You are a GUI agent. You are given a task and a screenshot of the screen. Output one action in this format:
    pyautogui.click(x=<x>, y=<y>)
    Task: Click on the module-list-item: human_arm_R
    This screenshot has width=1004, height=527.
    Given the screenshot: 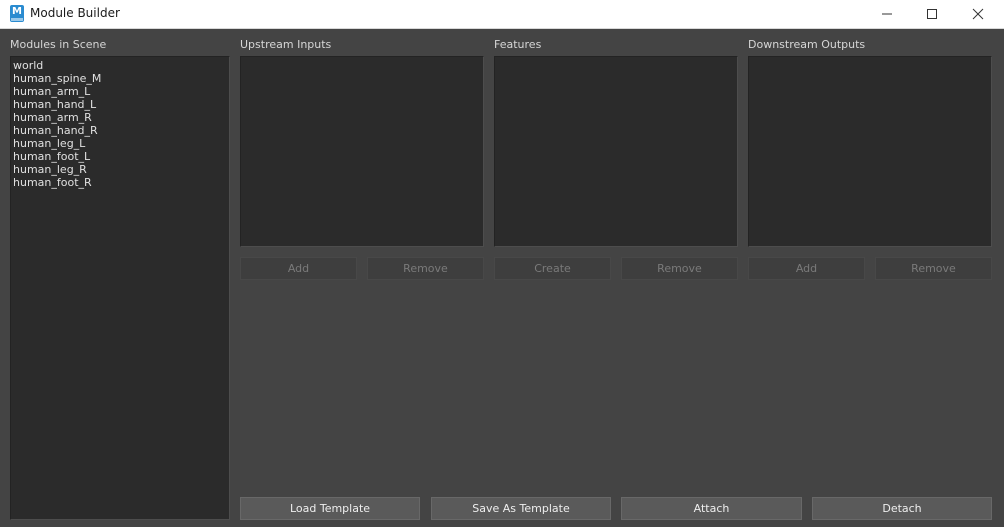 What is the action you would take?
    pyautogui.click(x=121, y=117)
    